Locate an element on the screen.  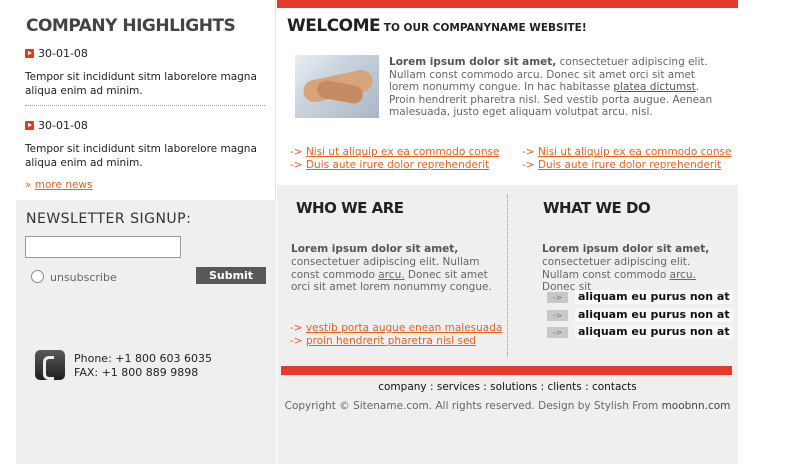
contact-fax: FAX: +1 800 889 9898 is located at coordinates (136, 372).